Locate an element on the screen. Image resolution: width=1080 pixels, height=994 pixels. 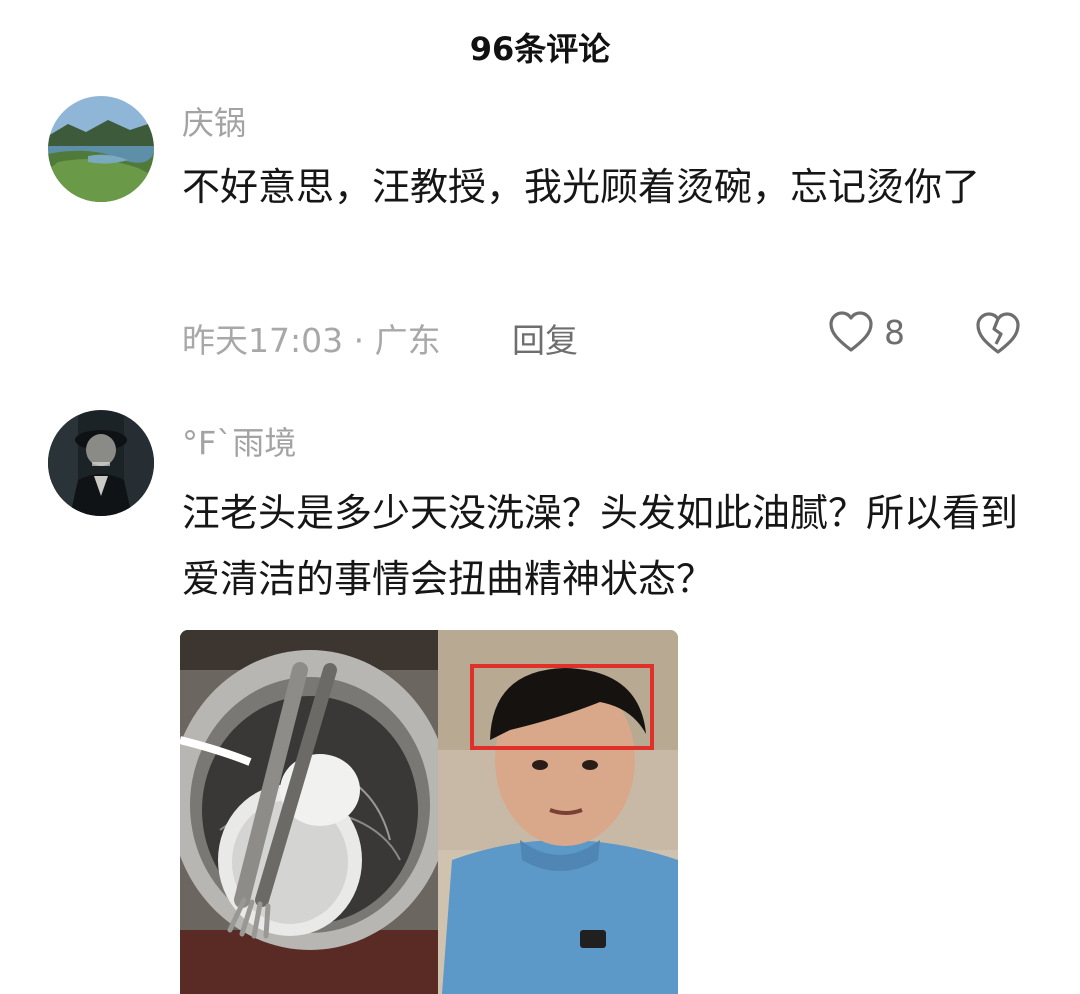
broken-heart-icon is located at coordinates (998, 333).